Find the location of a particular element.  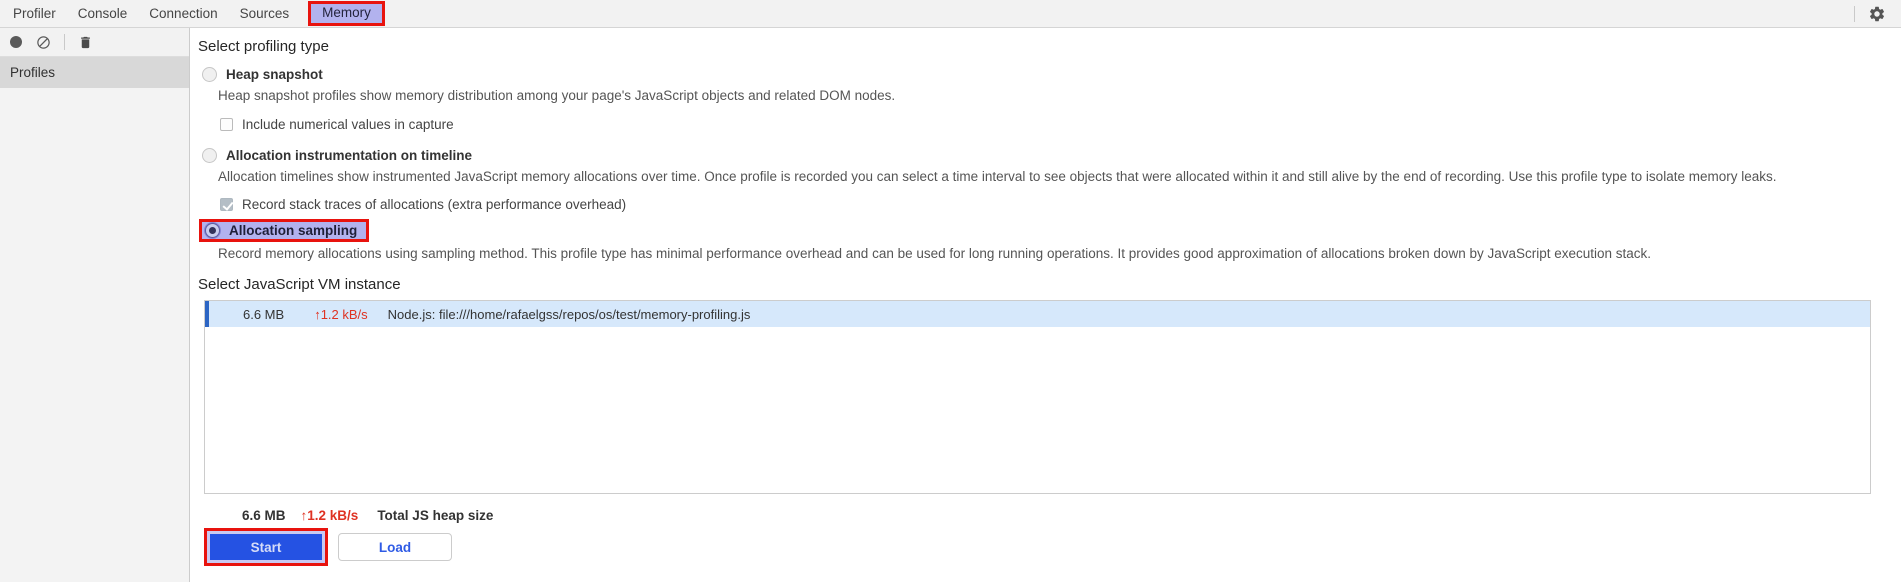

tabbar-divider is located at coordinates (1854, 13).